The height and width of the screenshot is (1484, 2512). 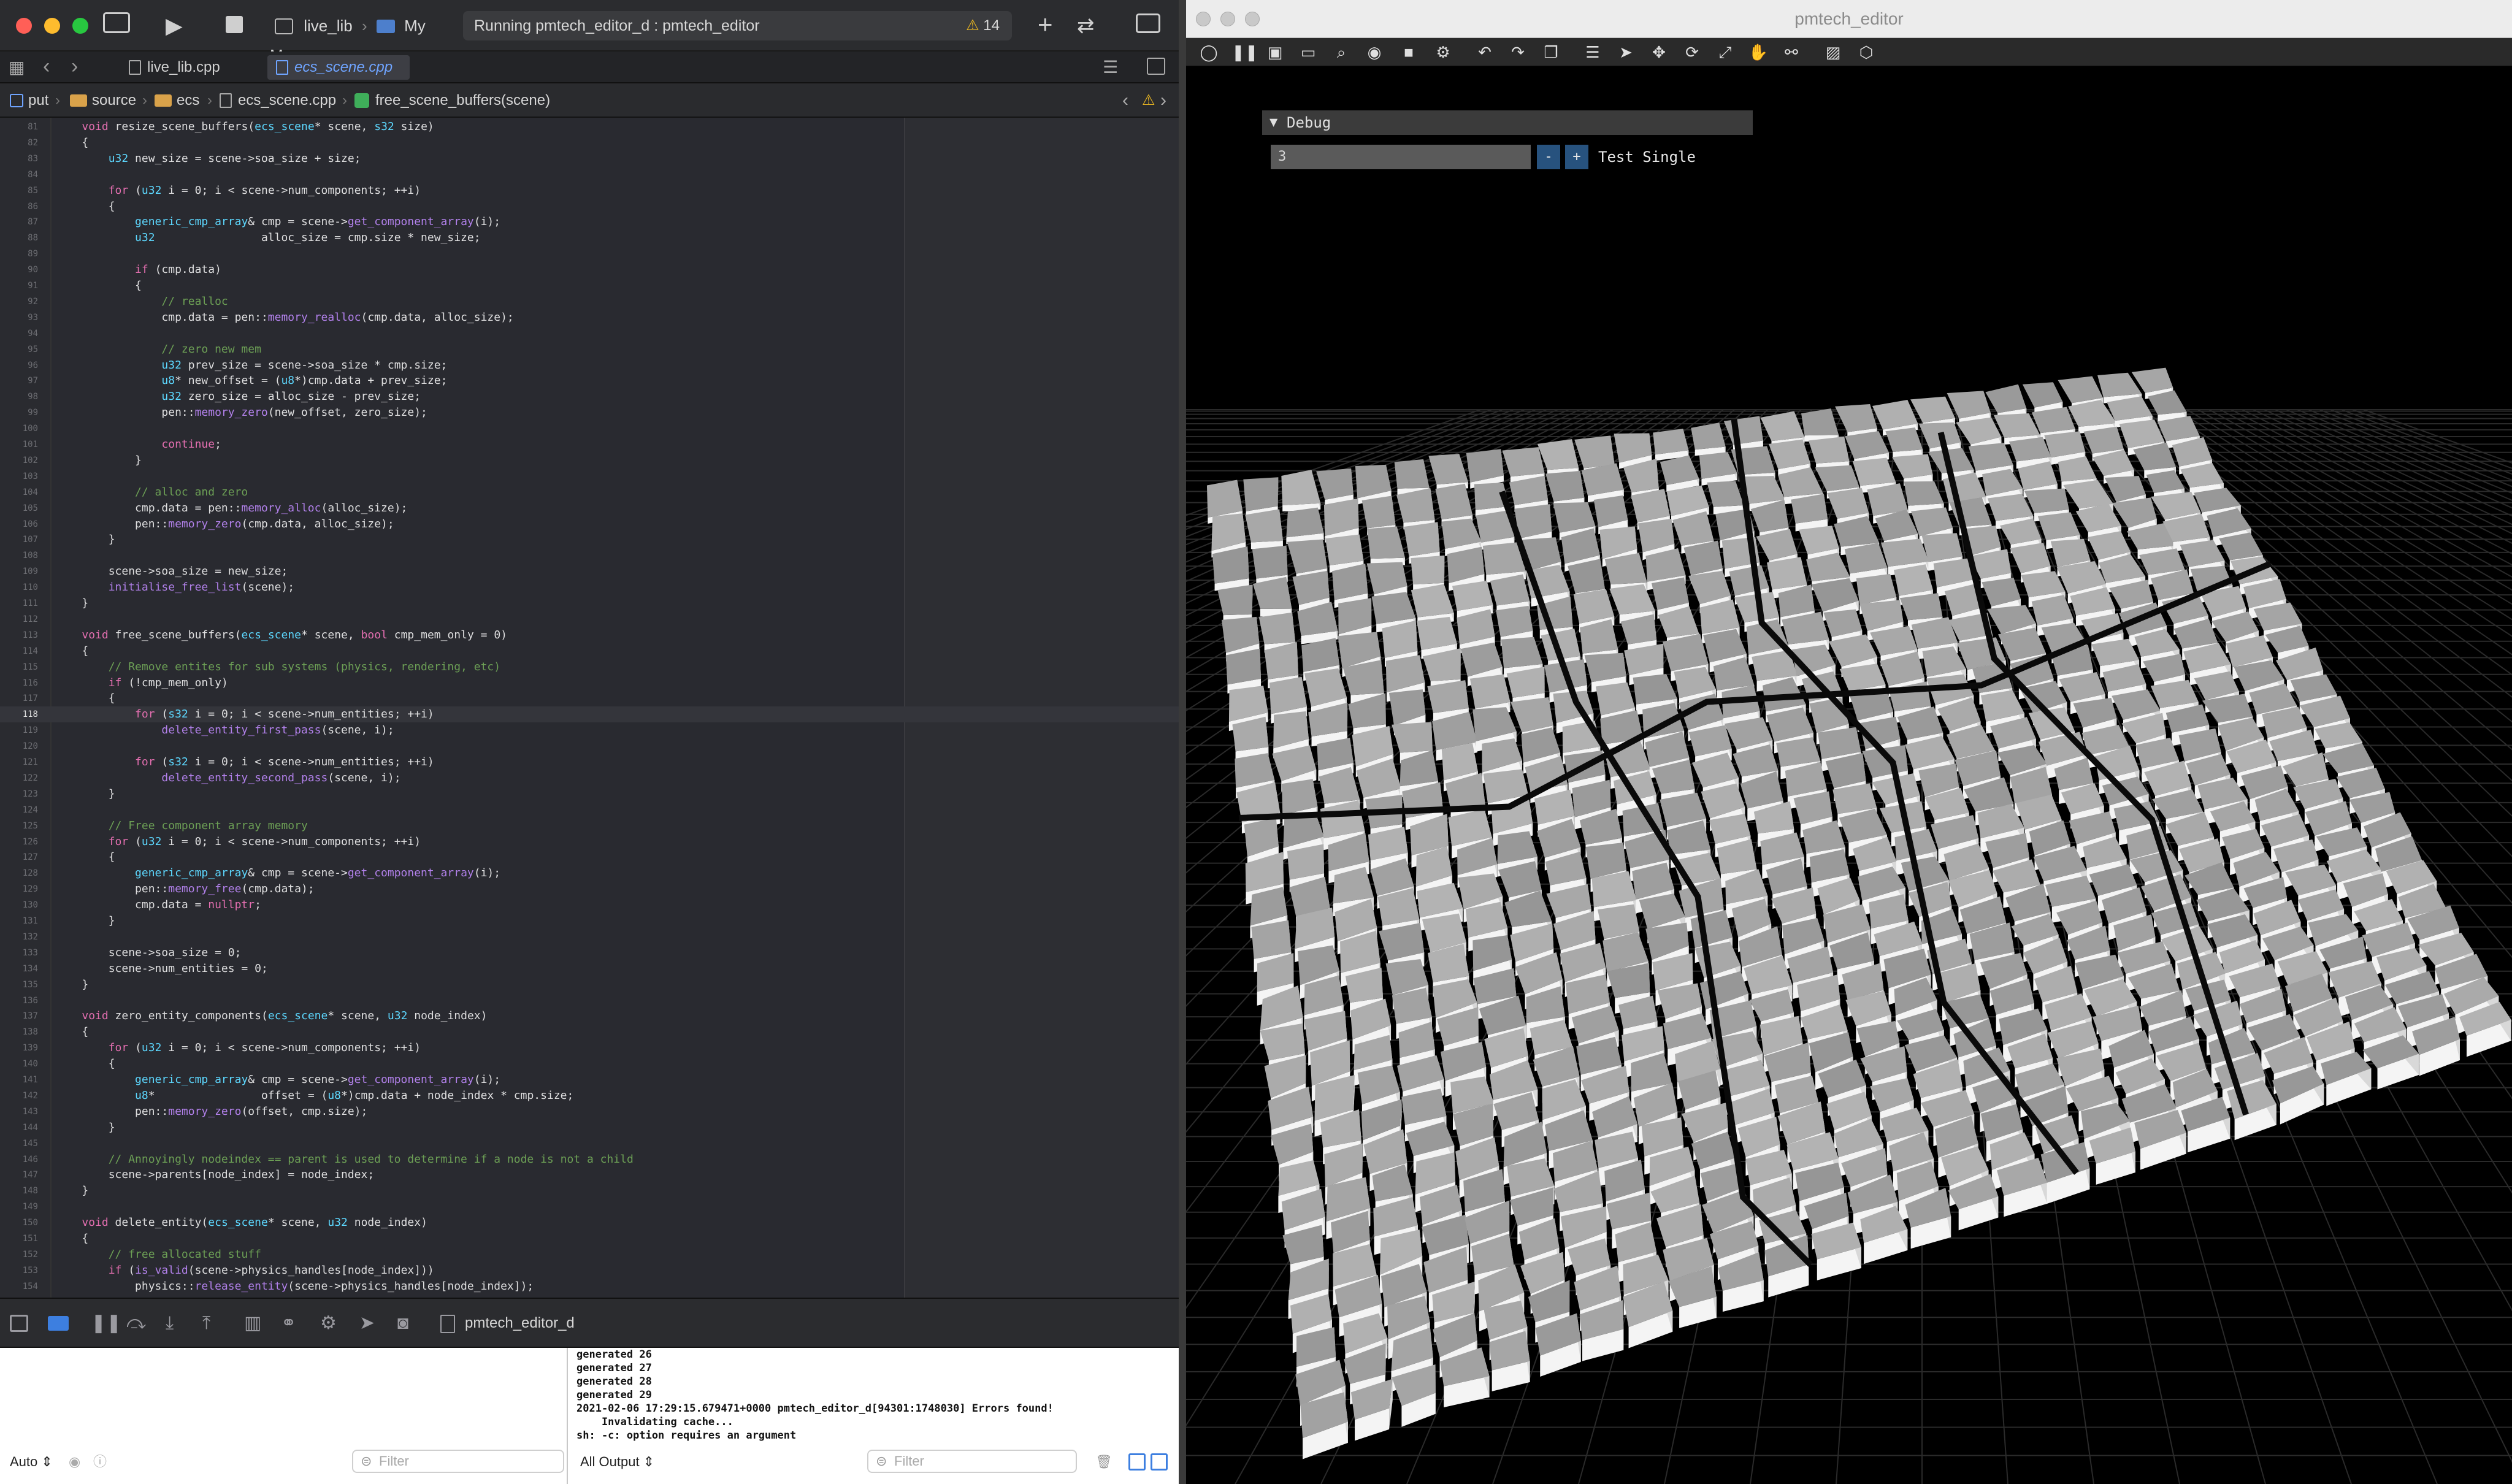 I want to click on zoom-button, so click(x=1252, y=19).